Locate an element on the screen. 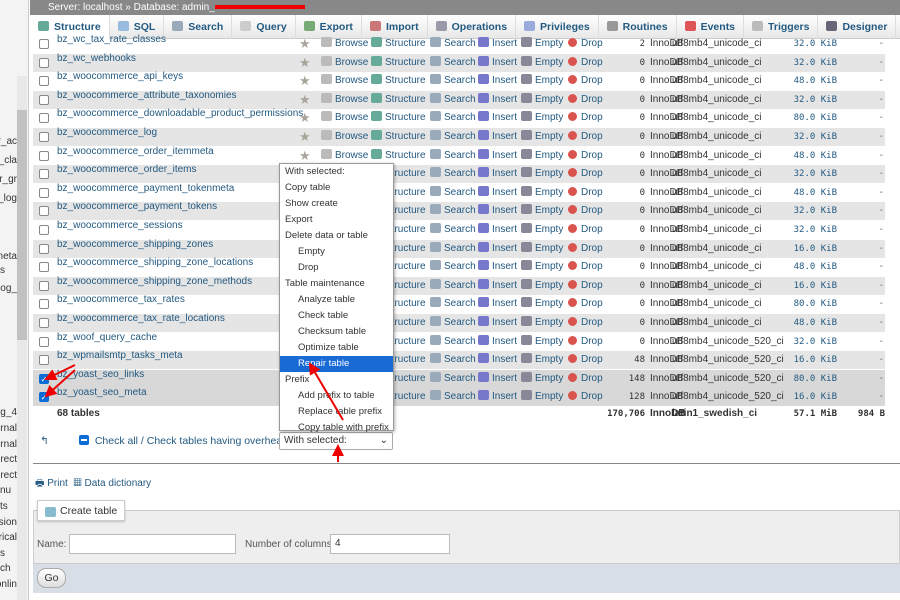 The width and height of the screenshot is (900, 600). sidebar-item: r_cla is located at coordinates (8, 160).